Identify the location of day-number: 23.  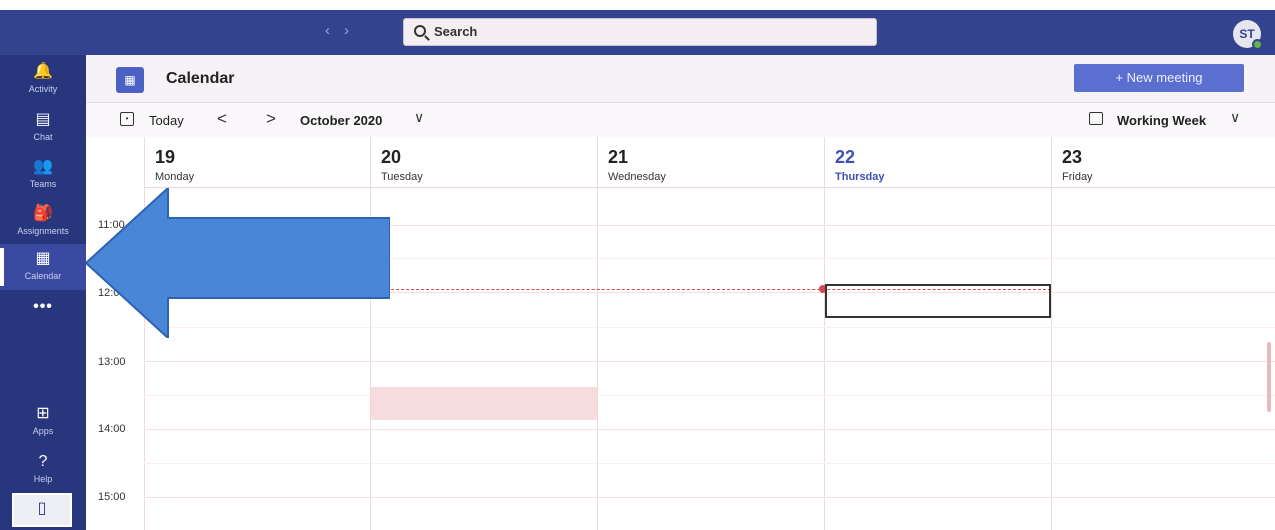
(1072, 157).